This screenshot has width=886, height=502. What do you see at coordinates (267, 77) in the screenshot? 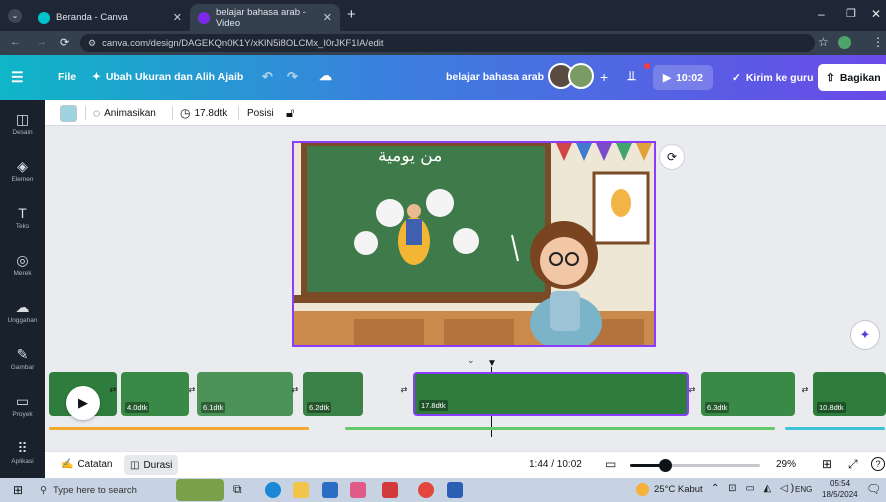
I see `undo-icon: ↶` at bounding box center [267, 77].